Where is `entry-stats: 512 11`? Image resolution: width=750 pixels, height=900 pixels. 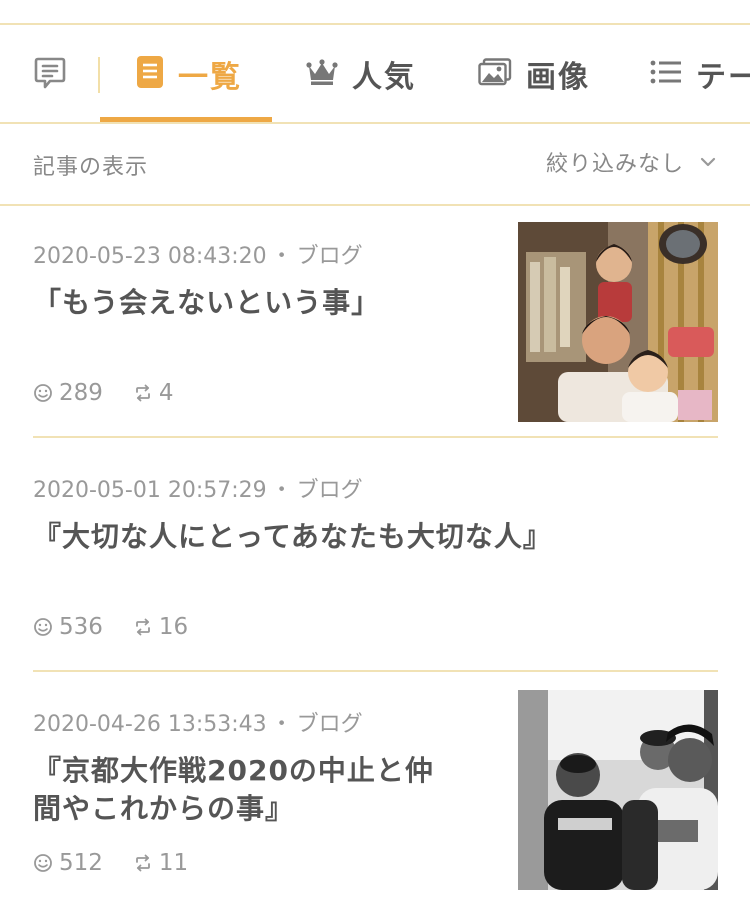
entry-stats: 512 11 is located at coordinates (125, 863).